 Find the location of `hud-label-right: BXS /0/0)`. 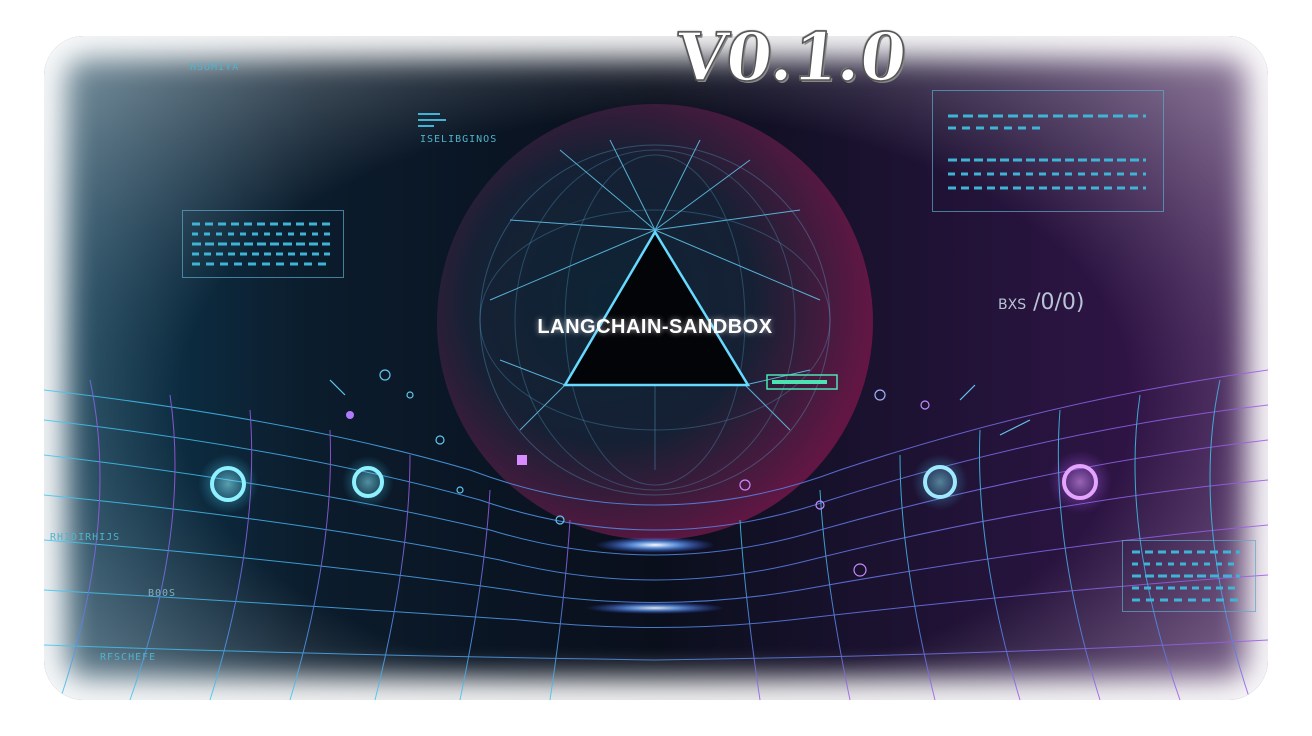

hud-label-right: BXS /0/0) is located at coordinates (1053, 305).